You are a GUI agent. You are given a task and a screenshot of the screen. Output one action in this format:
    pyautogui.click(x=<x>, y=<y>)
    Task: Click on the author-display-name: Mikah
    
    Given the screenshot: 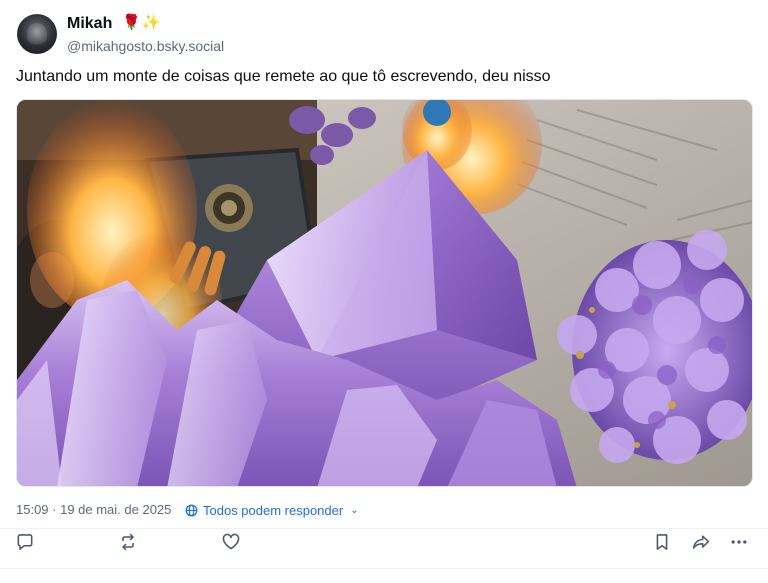 What is the action you would take?
    pyautogui.click(x=89, y=24)
    